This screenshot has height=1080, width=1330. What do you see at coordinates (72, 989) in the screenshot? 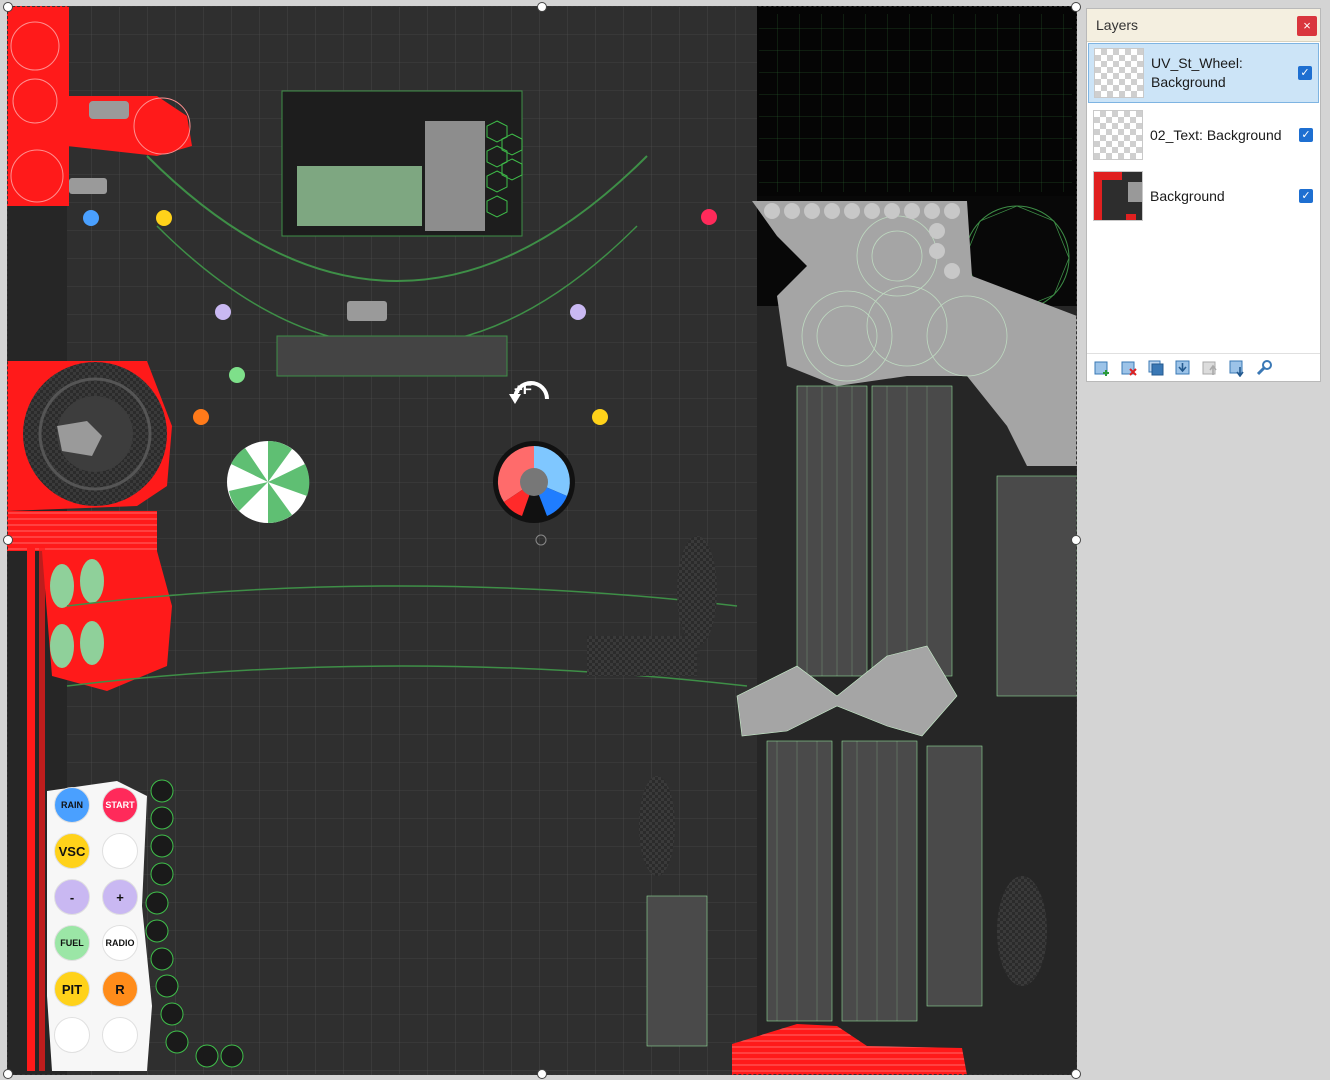
I see `steering-button-9: PIT` at bounding box center [72, 989].